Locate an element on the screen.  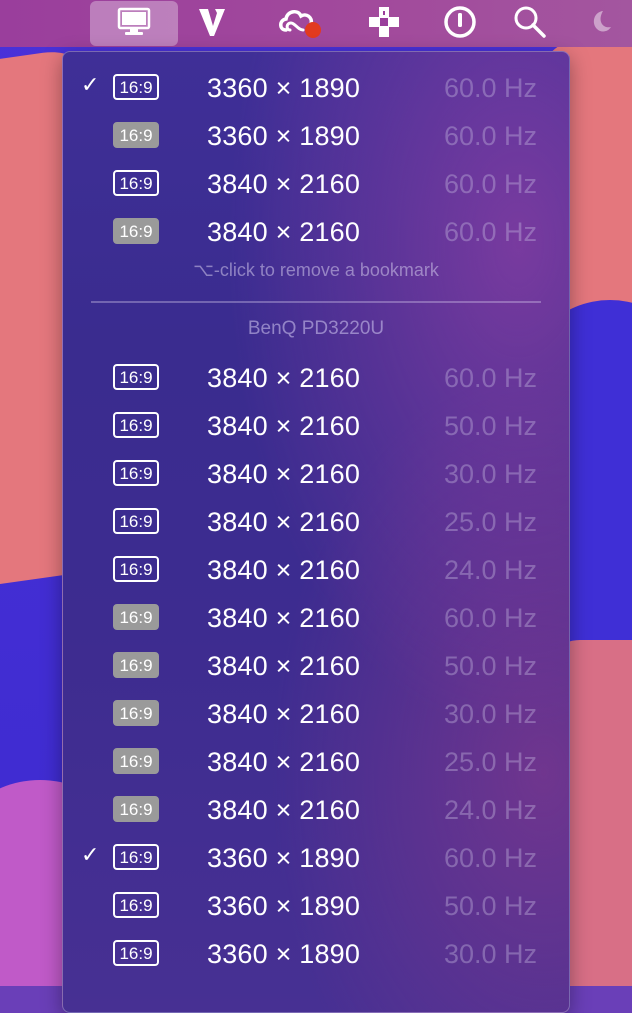
v-app-menu-extra is located at coordinates (212, 24).